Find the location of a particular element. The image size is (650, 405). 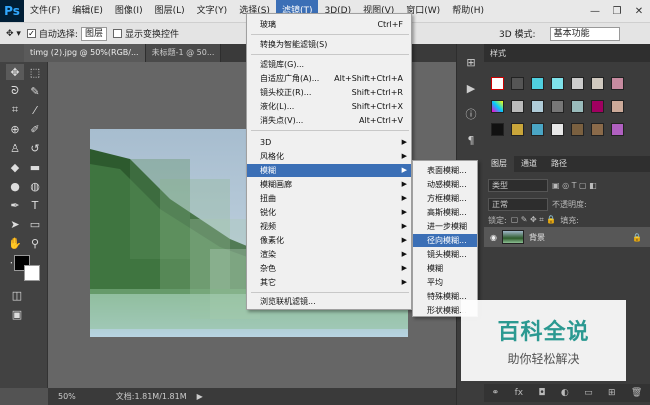

layer-row-background: ◉ 背景 🔒 is located at coordinates (567, 237).